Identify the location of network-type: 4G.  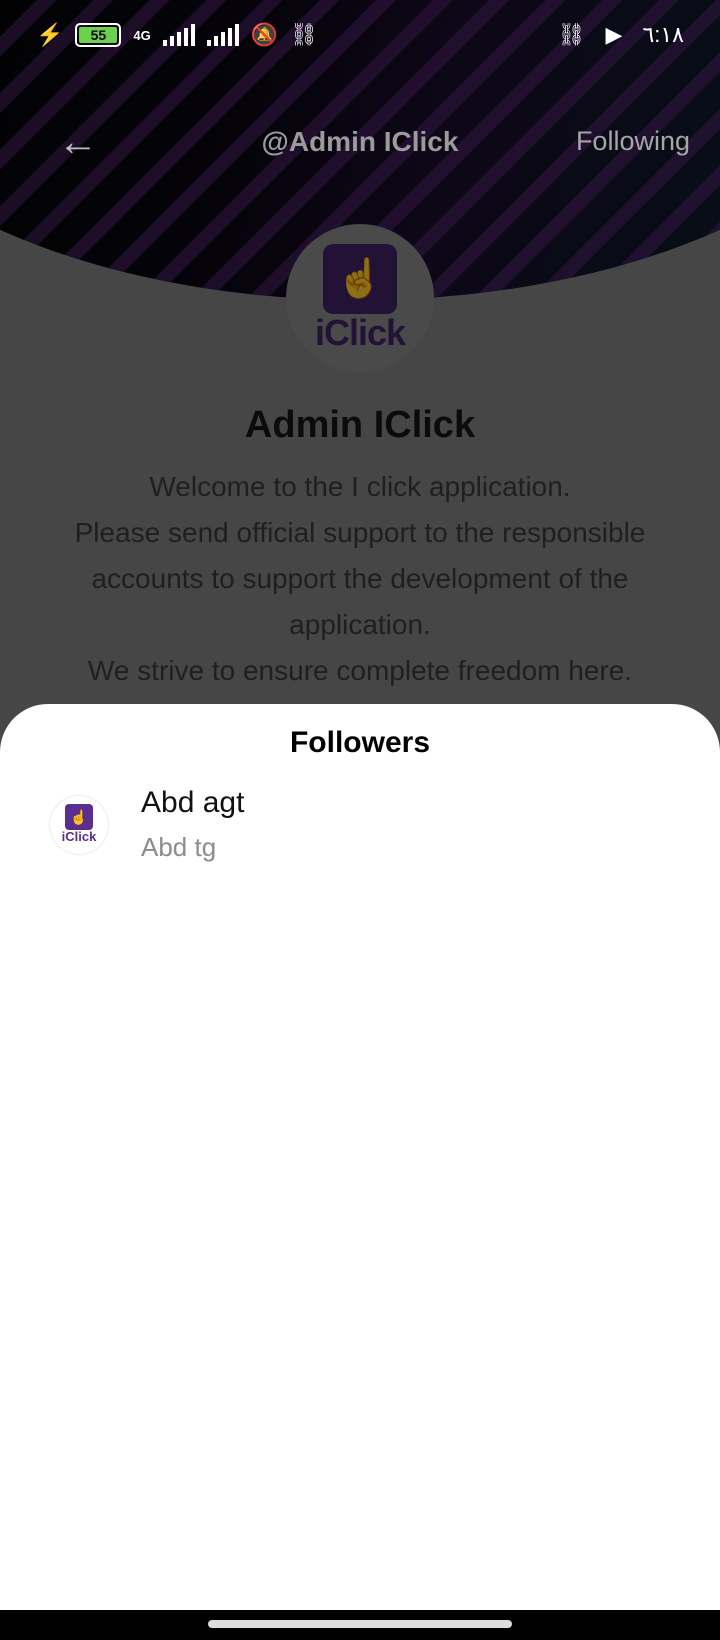
(142, 35).